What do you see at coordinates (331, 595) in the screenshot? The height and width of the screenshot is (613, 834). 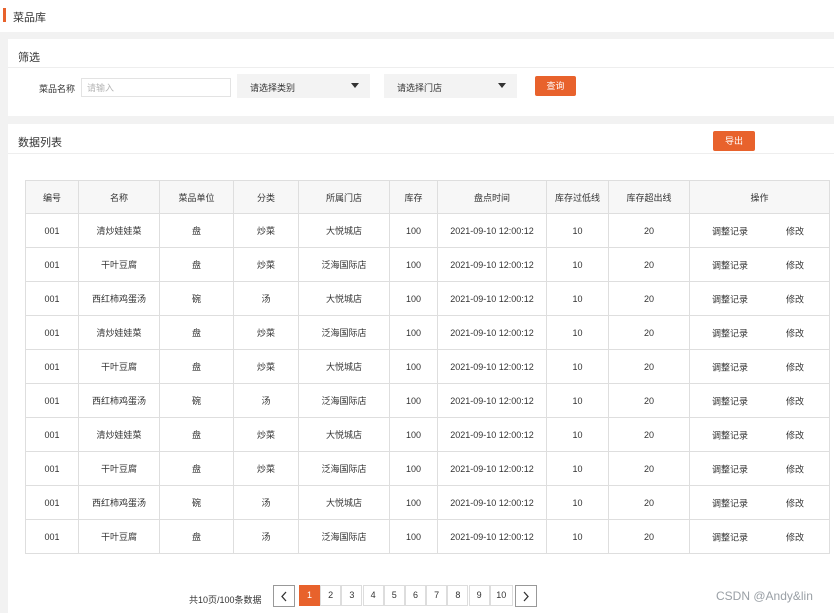 I see `page-button-2: 2` at bounding box center [331, 595].